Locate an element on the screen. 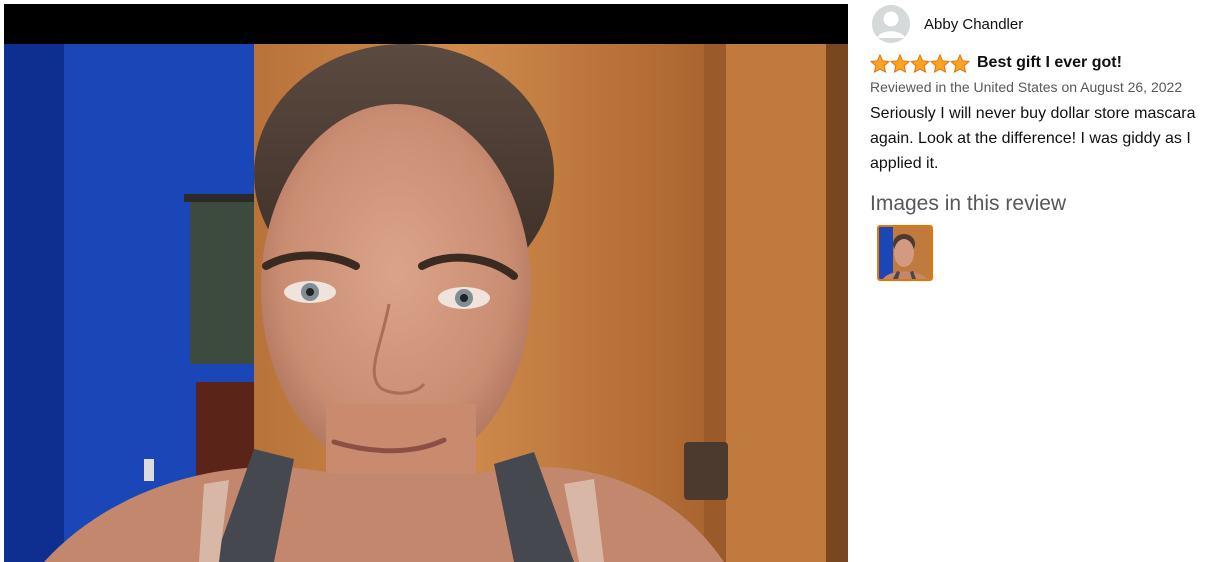 The height and width of the screenshot is (562, 1217). review-author: Abby Chandler is located at coordinates (1043, 24).